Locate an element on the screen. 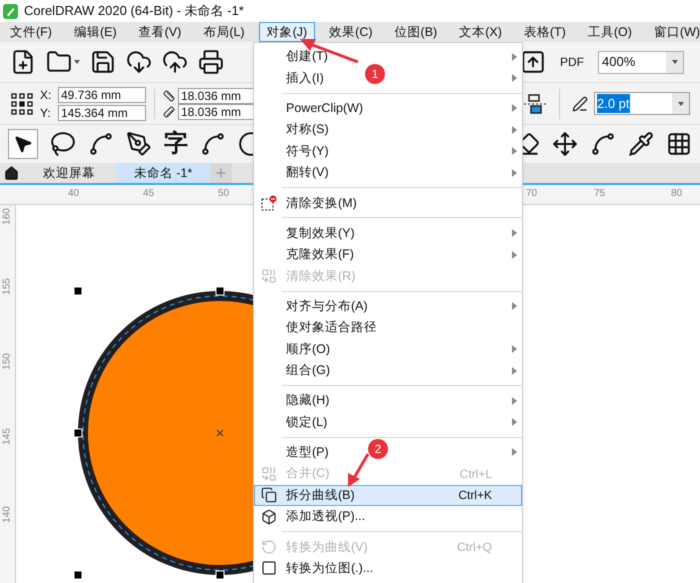 Image resolution: width=700 pixels, height=583 pixels. annotation-arrow is located at coordinates (330, 51).